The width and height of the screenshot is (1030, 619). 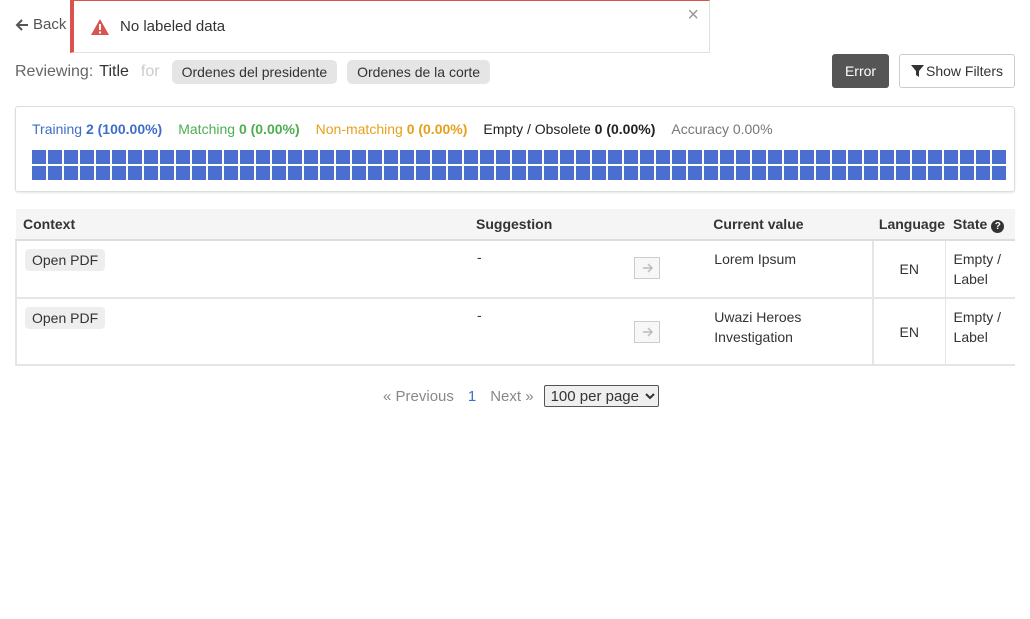 I want to click on pagination: « Previous 1 Next » 100 per page, so click(x=521, y=396).